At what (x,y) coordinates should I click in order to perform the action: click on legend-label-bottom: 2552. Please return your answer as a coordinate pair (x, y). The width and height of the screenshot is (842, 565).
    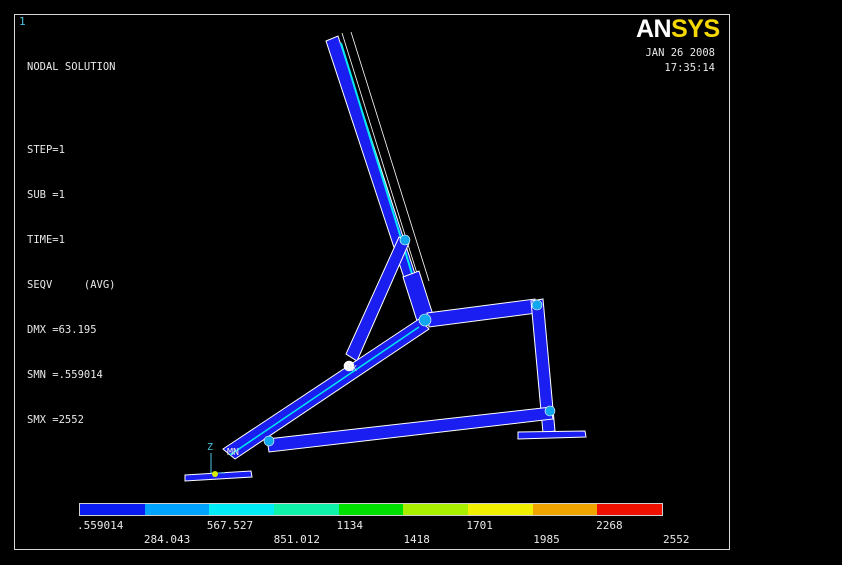
    Looking at the image, I should click on (676, 539).